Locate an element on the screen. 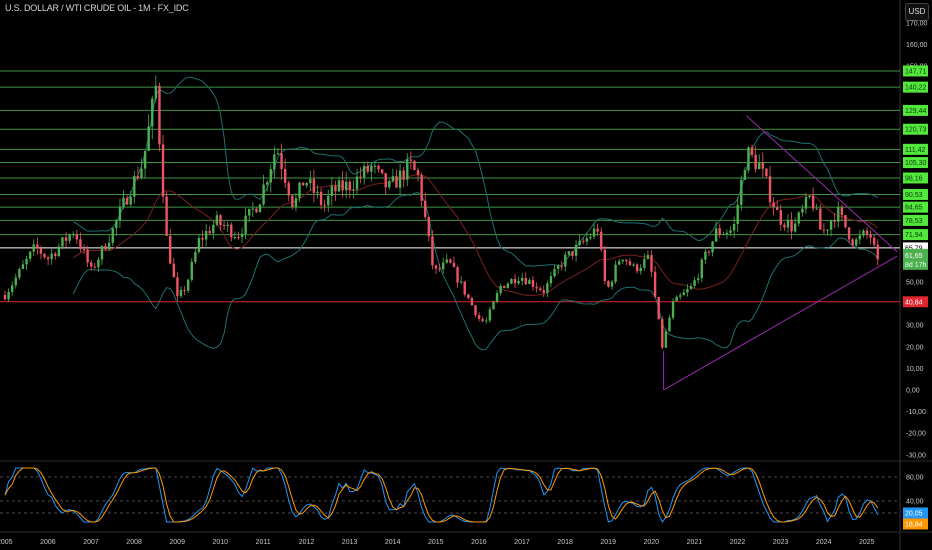 The height and width of the screenshot is (550, 932). x-tick-label: 2013 is located at coordinates (350, 542).